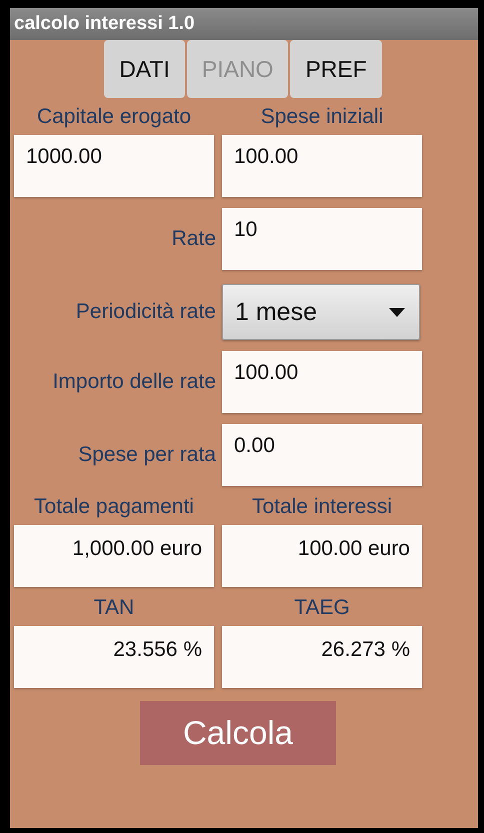 The height and width of the screenshot is (833, 484). I want to click on tab: PREF, so click(336, 69).